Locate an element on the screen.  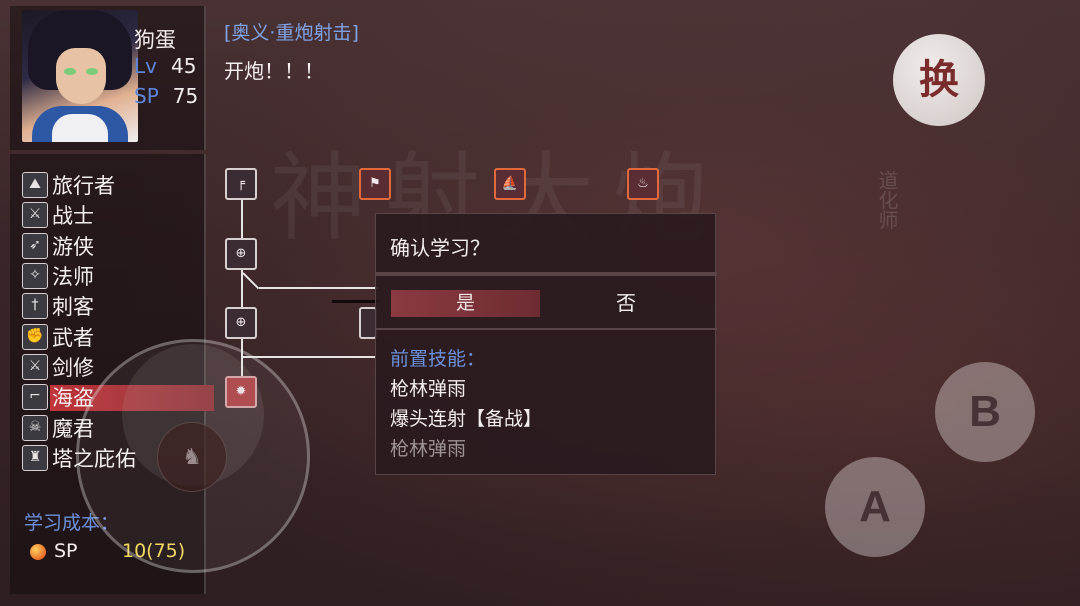
yes-button: 是 is located at coordinates (465, 303).